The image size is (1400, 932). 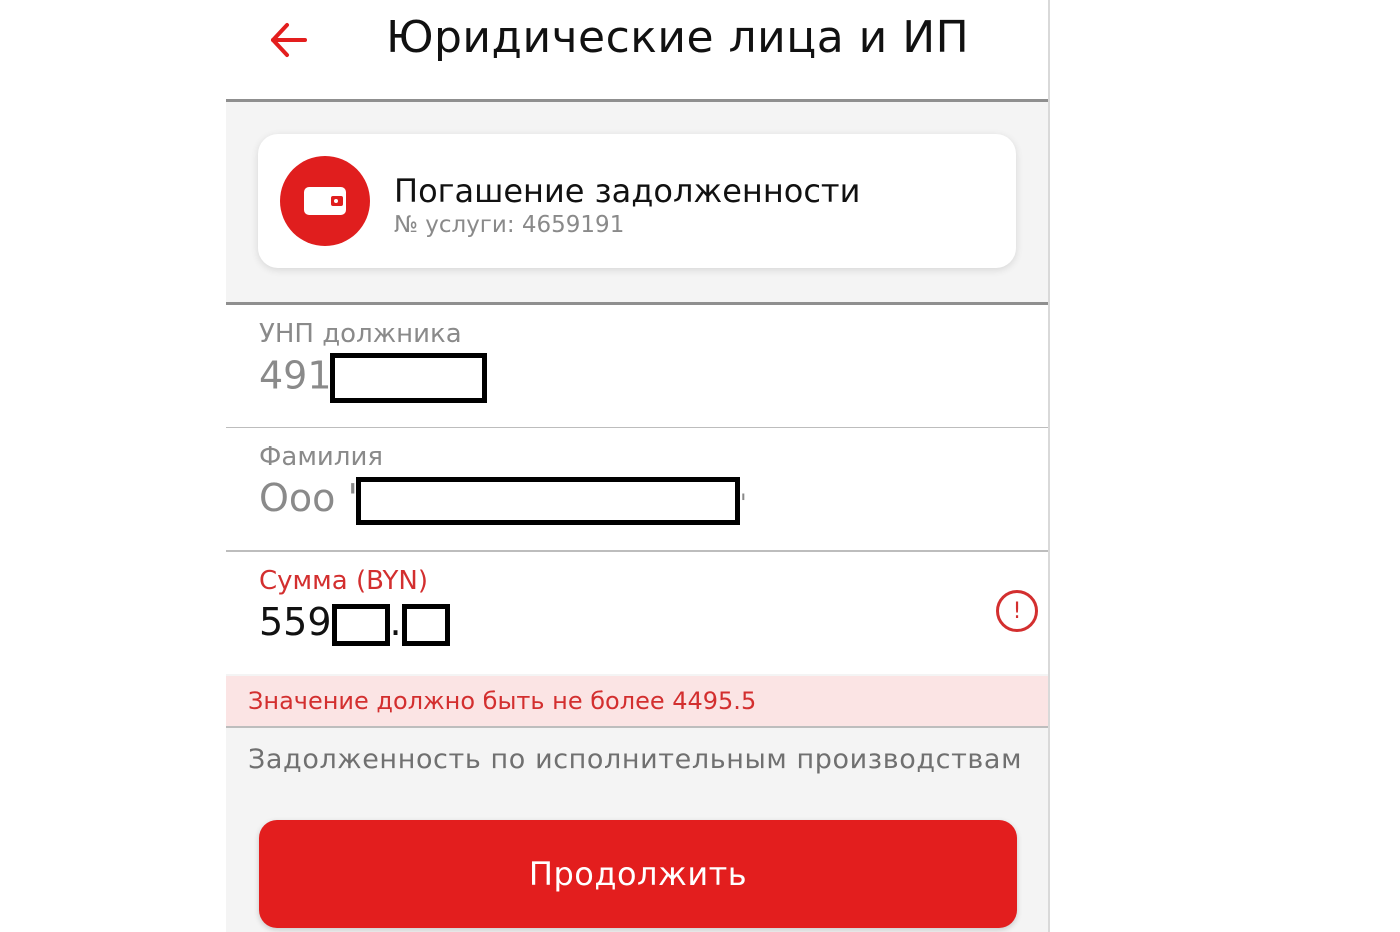 What do you see at coordinates (295, 375) in the screenshot?
I see `unp-value-prefix: 491` at bounding box center [295, 375].